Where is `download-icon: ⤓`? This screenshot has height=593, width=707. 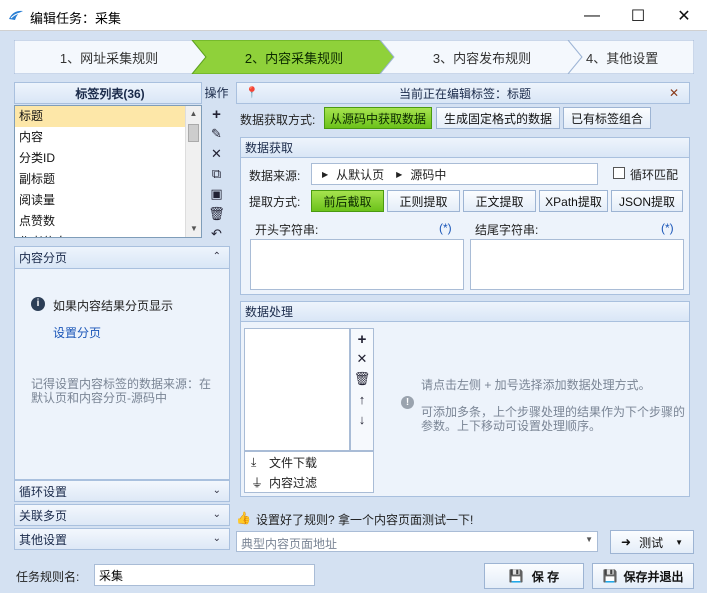 download-icon: ⤓ is located at coordinates (254, 461).